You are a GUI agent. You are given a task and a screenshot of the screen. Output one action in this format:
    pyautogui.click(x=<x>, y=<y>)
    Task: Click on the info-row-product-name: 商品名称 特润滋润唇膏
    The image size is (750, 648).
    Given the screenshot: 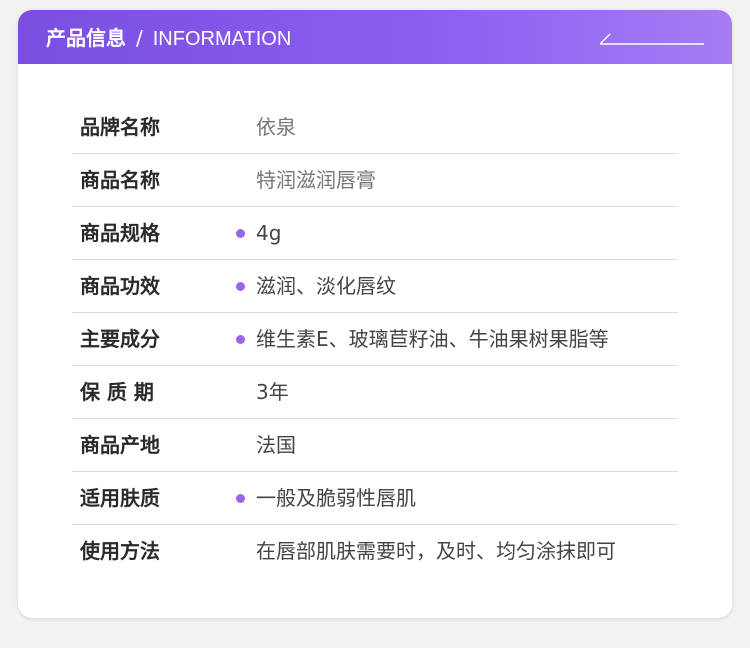 What is the action you would take?
    pyautogui.click(x=375, y=180)
    